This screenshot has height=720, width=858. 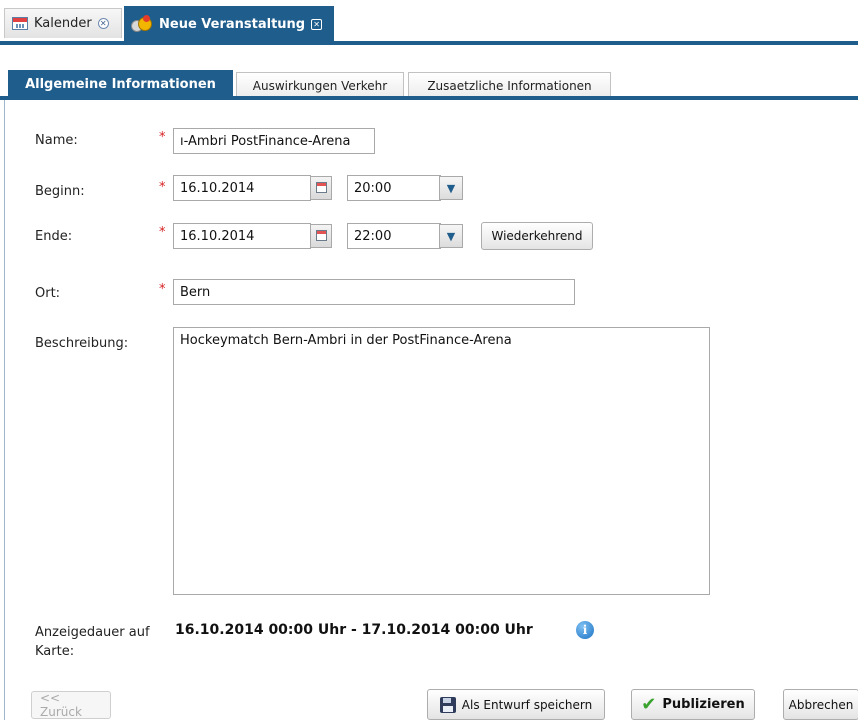 I want to click on cancel-button: Abbrechen, so click(x=820, y=704).